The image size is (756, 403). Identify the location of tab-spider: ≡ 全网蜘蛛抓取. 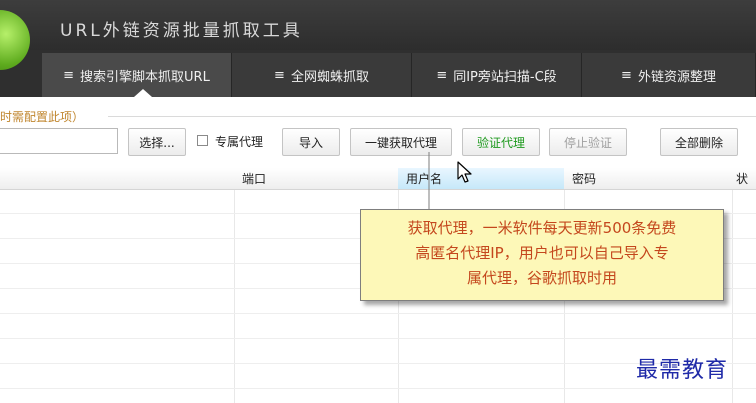
(322, 75).